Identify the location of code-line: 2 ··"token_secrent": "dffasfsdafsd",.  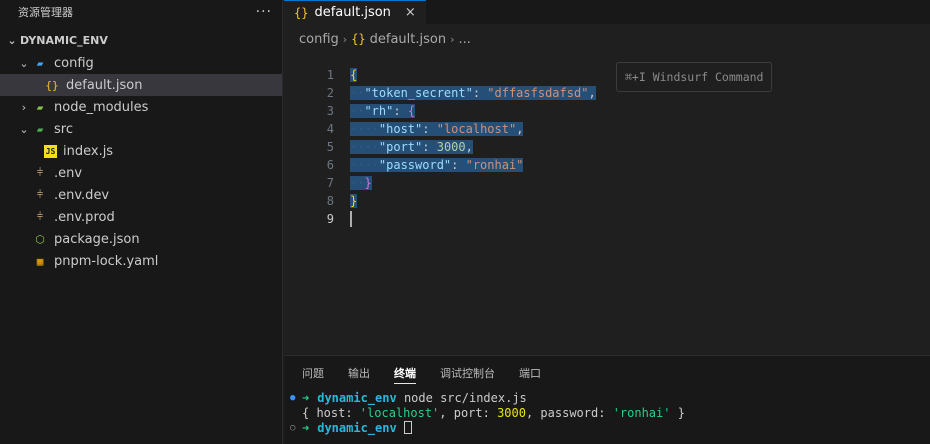
(607, 93).